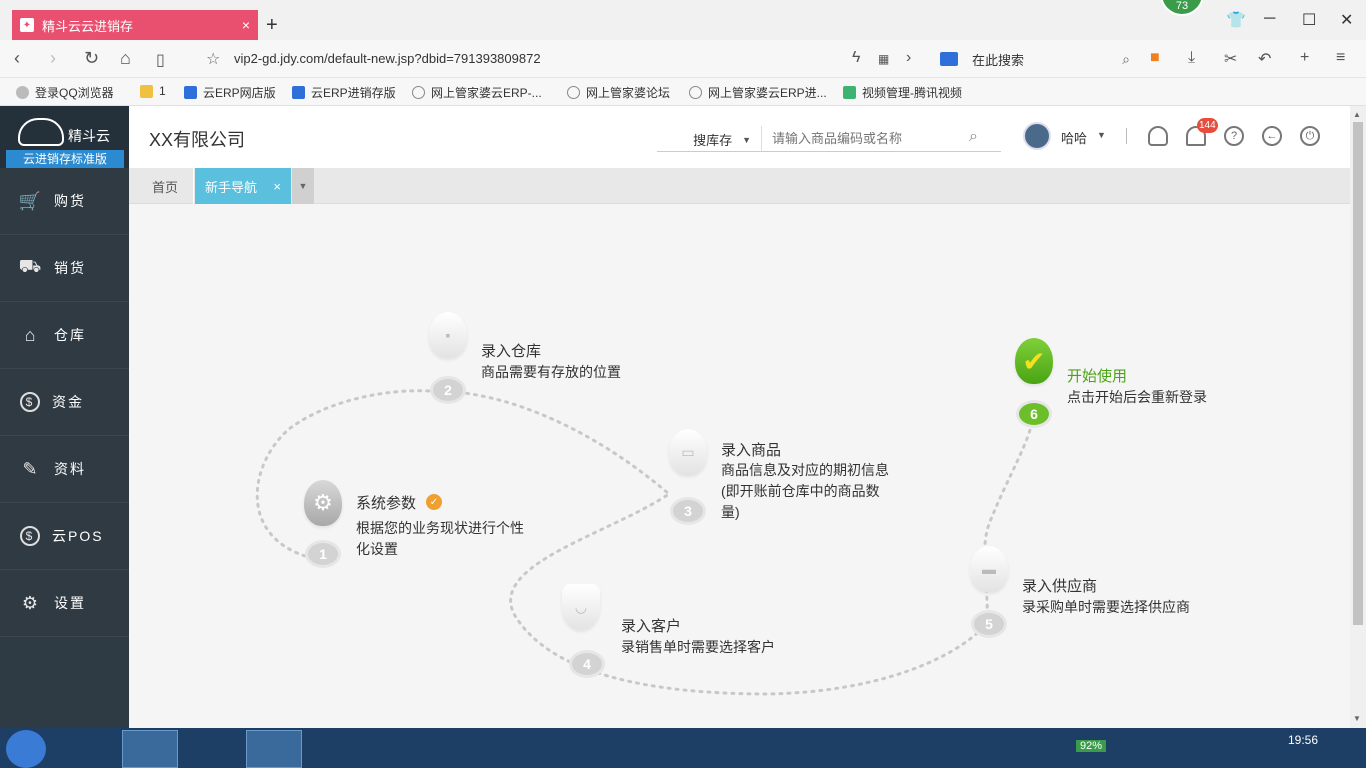  I want to click on step-number: 2, so click(448, 390).